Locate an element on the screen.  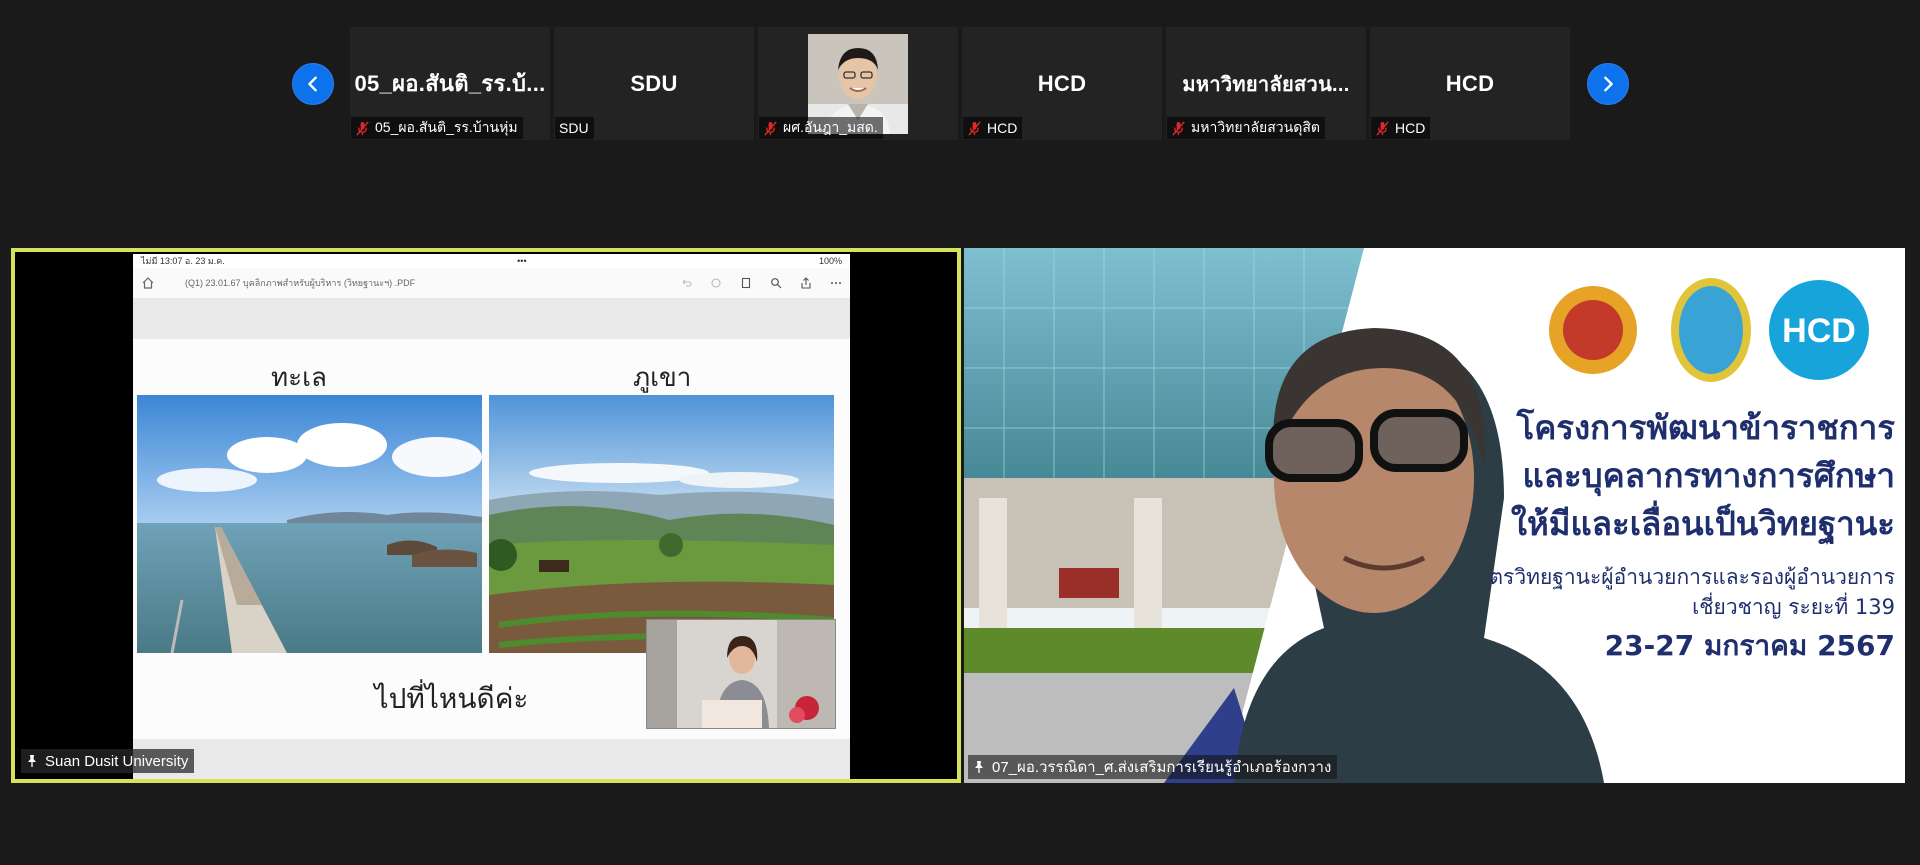
participant-name: มหาวิทยาลัยสวนดุสิต is located at coordinates (1255, 127).